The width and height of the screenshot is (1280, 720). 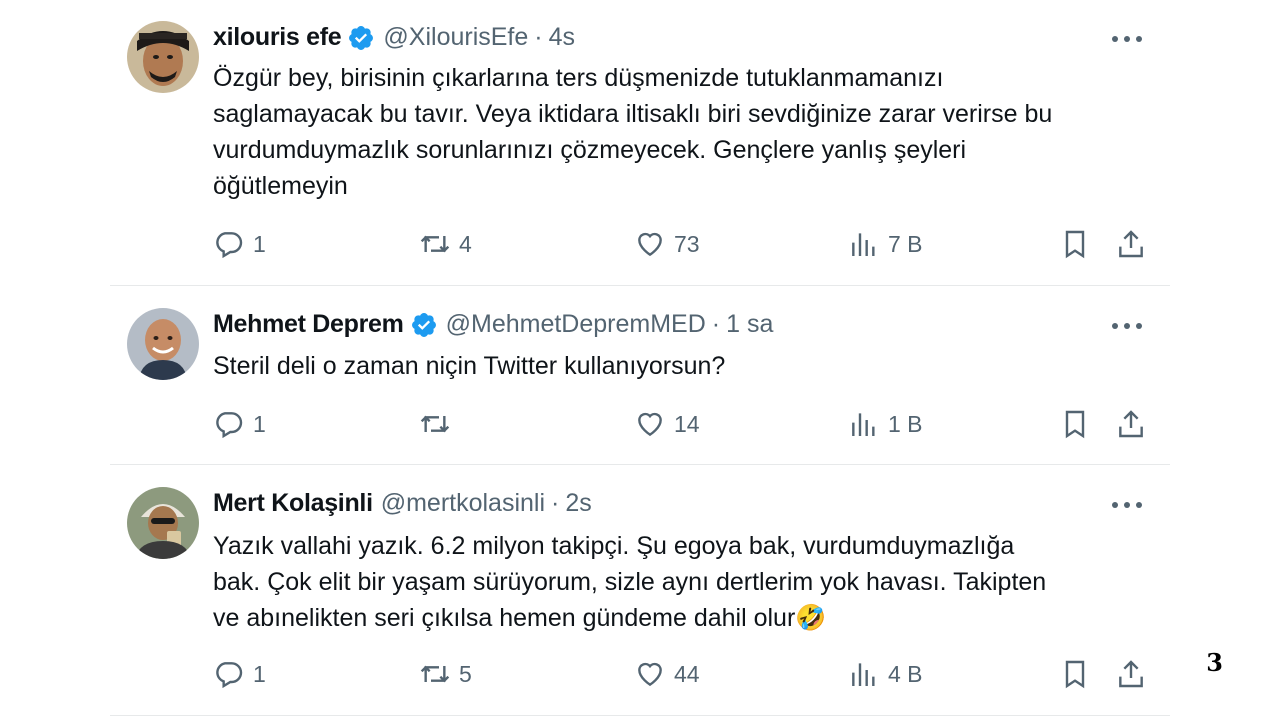 I want to click on tweet-header: xilouris efe @XilourisEfe · 4s, so click(x=394, y=37).